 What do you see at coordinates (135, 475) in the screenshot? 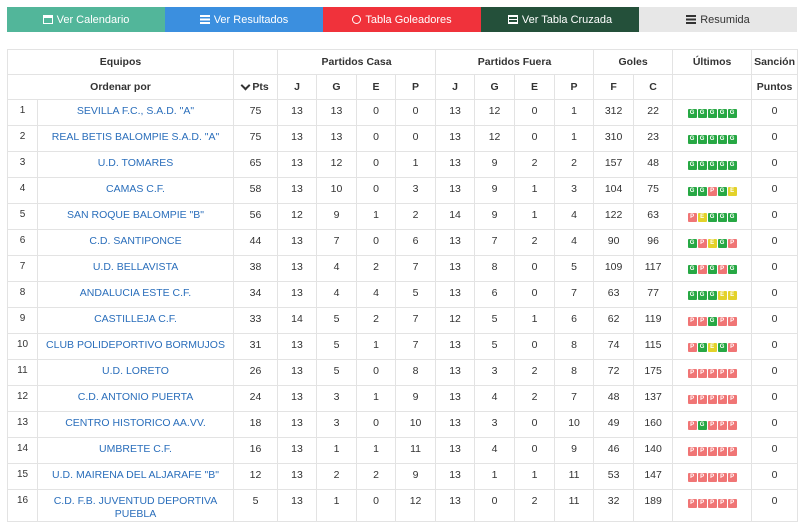
I see `team-link: U.D. MAIRENA DEL ALJARAFE "B"` at bounding box center [135, 475].